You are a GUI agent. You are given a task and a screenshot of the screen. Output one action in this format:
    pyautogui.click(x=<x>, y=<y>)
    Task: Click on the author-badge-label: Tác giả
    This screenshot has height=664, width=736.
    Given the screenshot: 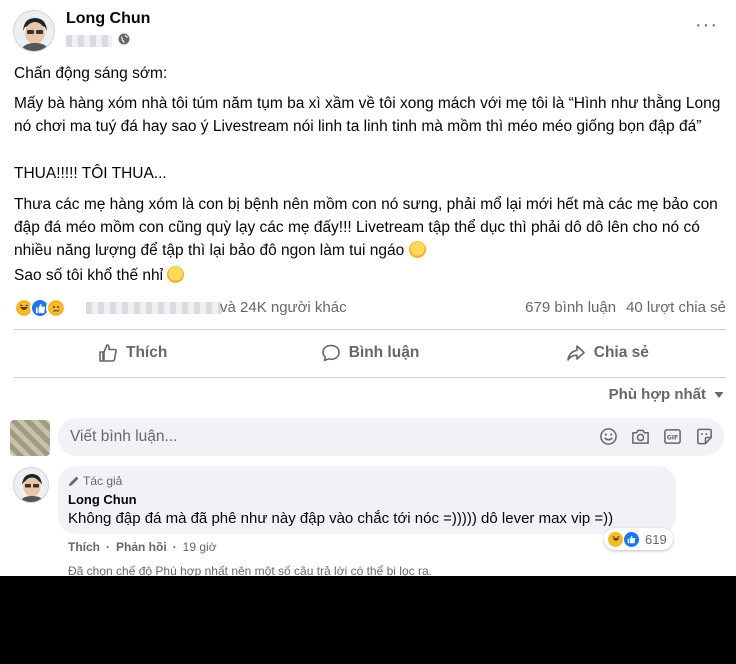 What is the action you would take?
    pyautogui.click(x=103, y=481)
    